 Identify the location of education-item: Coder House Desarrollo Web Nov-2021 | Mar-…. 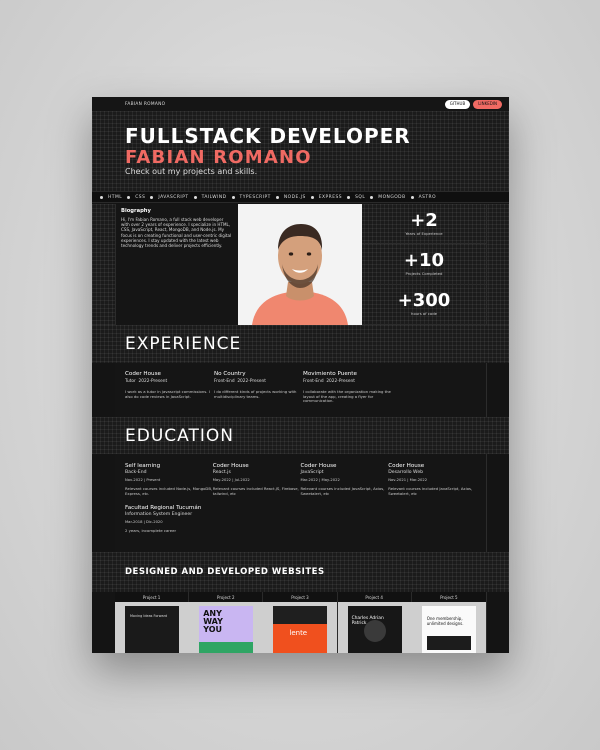
(432, 480).